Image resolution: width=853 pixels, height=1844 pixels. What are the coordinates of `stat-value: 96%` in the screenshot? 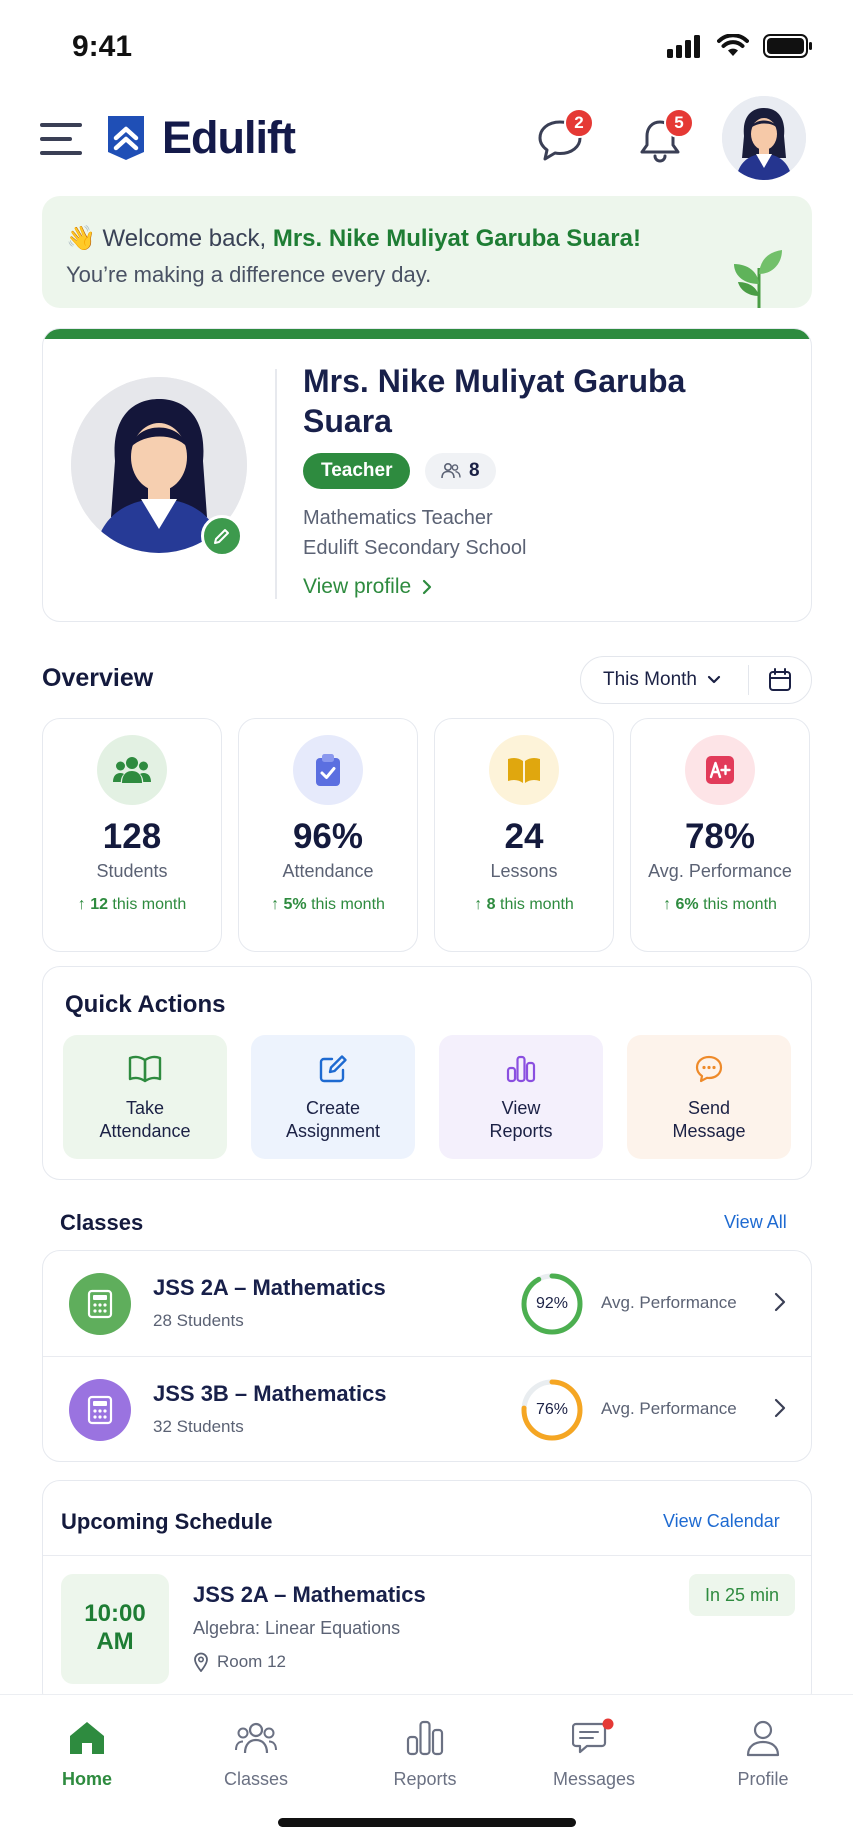 It's located at (328, 836).